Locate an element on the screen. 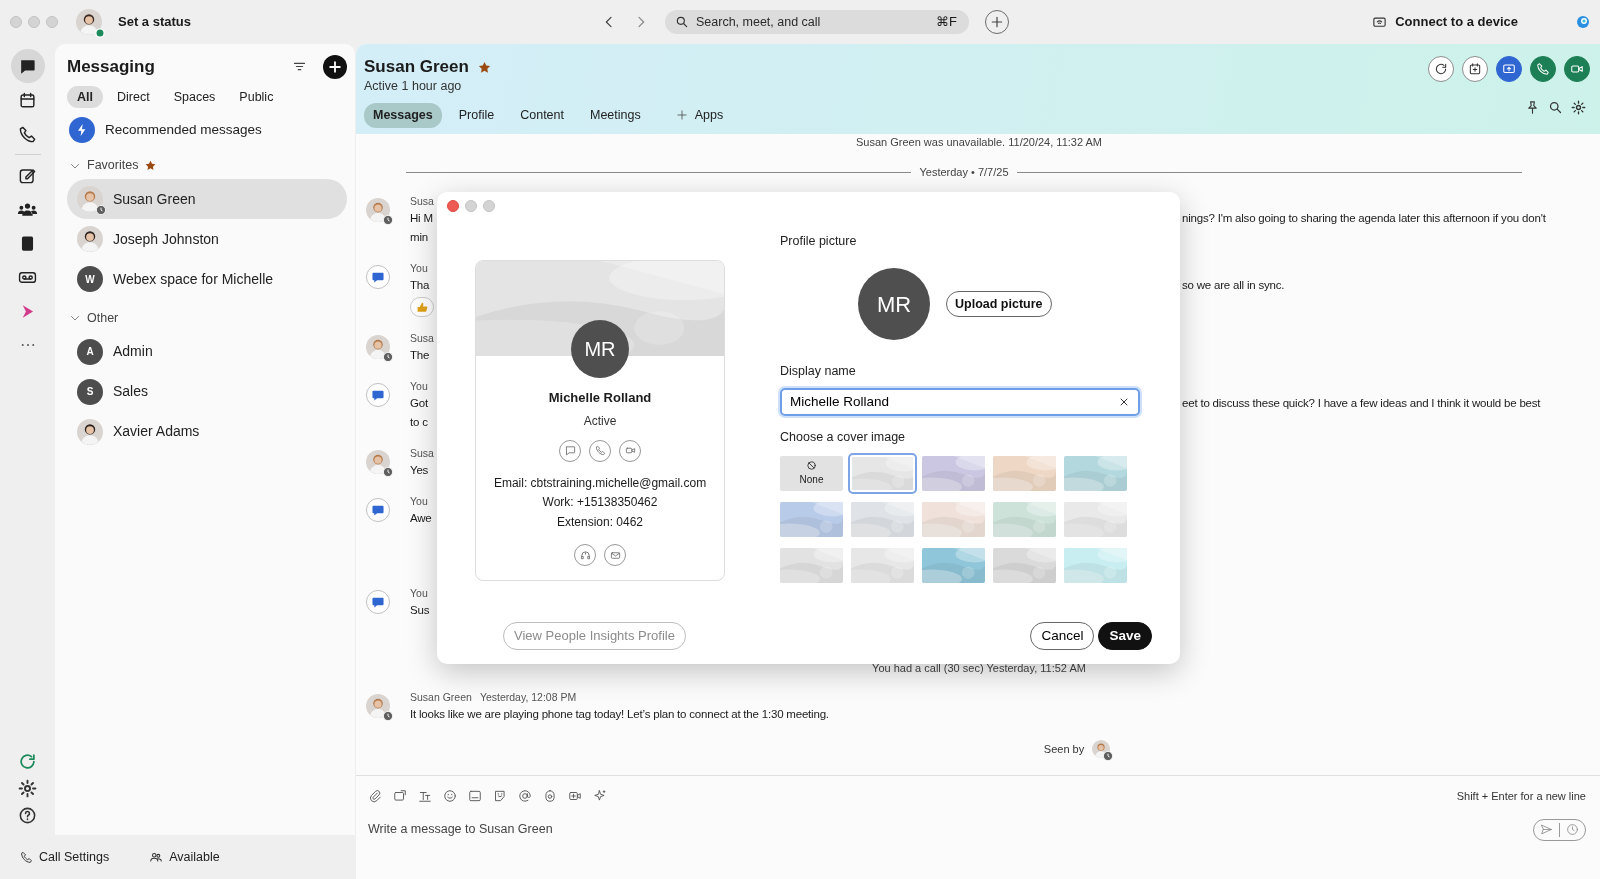  cast-icon is located at coordinates (1380, 22).